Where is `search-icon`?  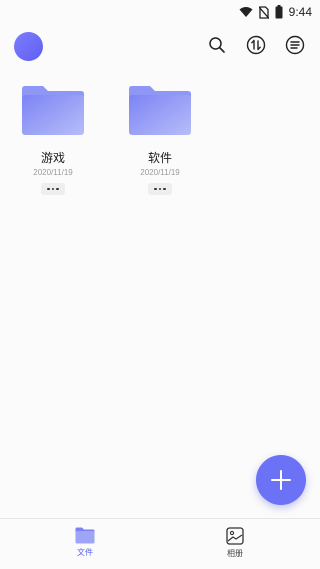
search-icon is located at coordinates (217, 45).